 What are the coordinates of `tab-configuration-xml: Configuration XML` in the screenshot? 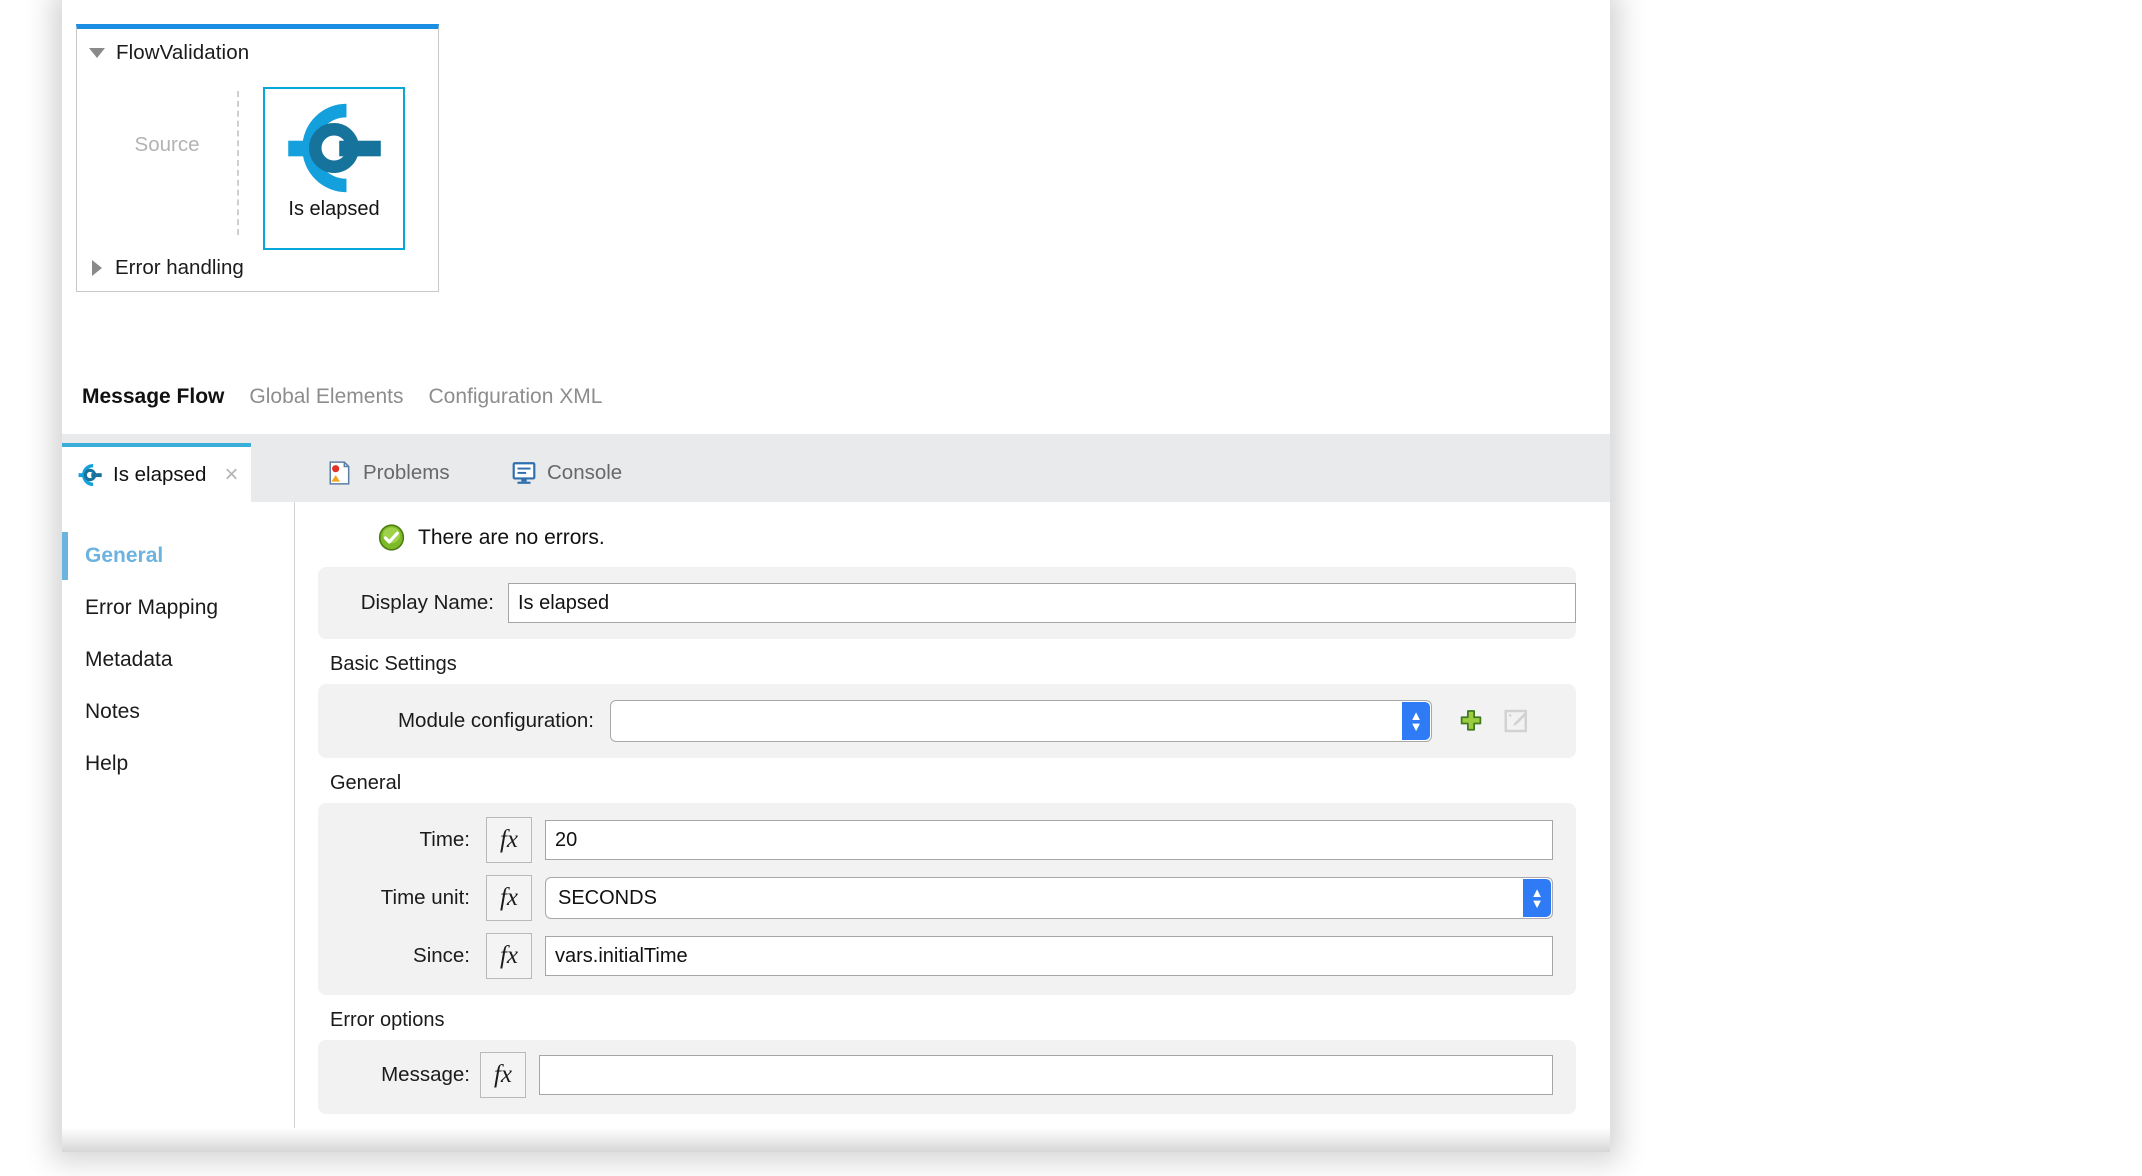 It's located at (515, 397).